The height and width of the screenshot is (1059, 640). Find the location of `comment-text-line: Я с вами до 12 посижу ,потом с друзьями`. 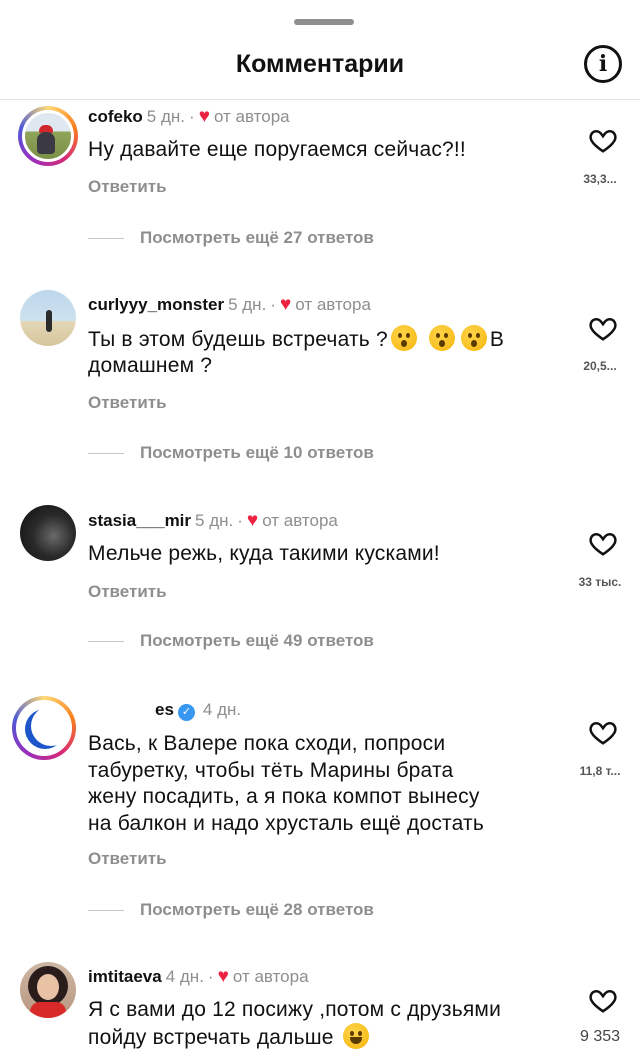

comment-text-line: Я с вами до 12 посижу ,потом с друзьями is located at coordinates (294, 1009).